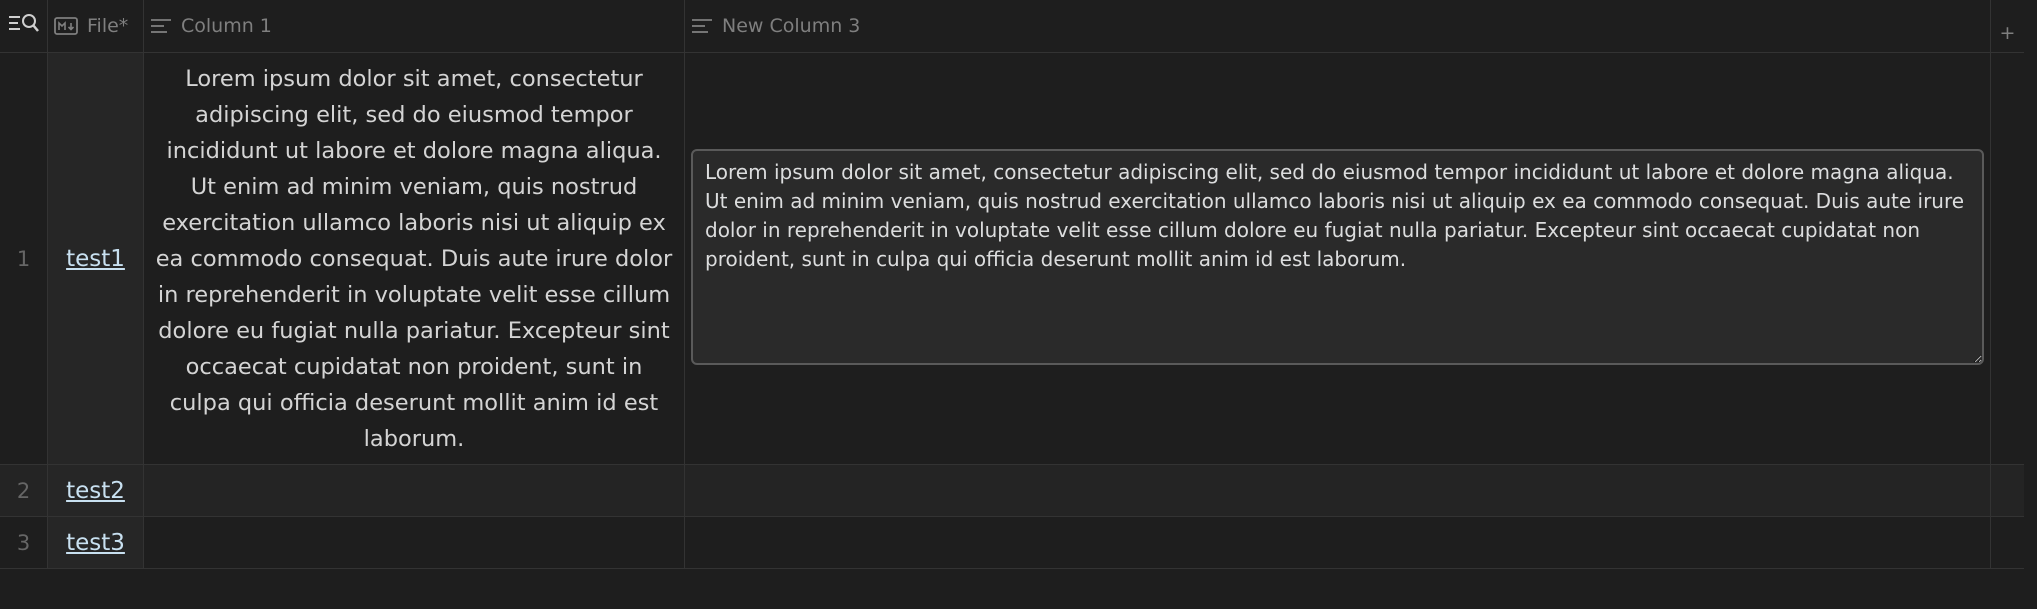 The height and width of the screenshot is (609, 2037). I want to click on table-row: 2 test2, so click(1012, 491).